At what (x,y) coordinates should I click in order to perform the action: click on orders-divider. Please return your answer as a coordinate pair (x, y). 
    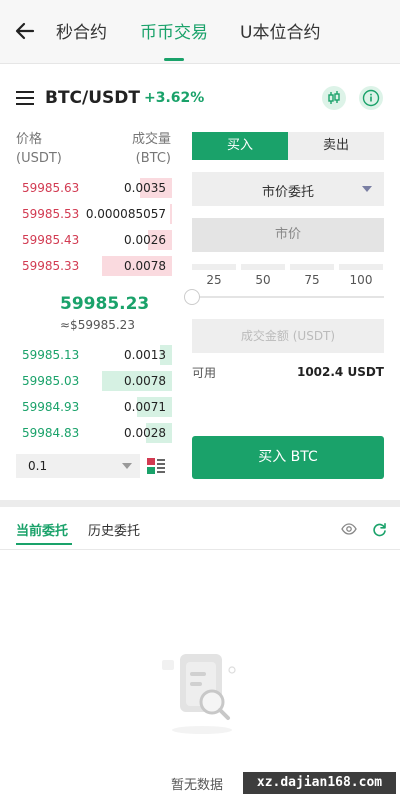
    Looking at the image, I should click on (200, 549).